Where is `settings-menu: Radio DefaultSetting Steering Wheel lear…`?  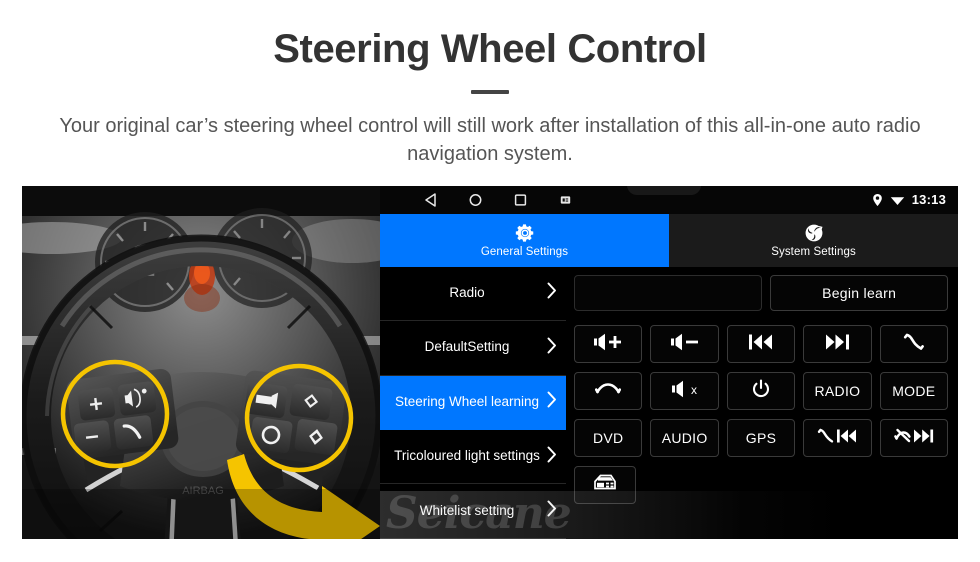
settings-menu: Radio DefaultSetting Steering Wheel lear… is located at coordinates (473, 402).